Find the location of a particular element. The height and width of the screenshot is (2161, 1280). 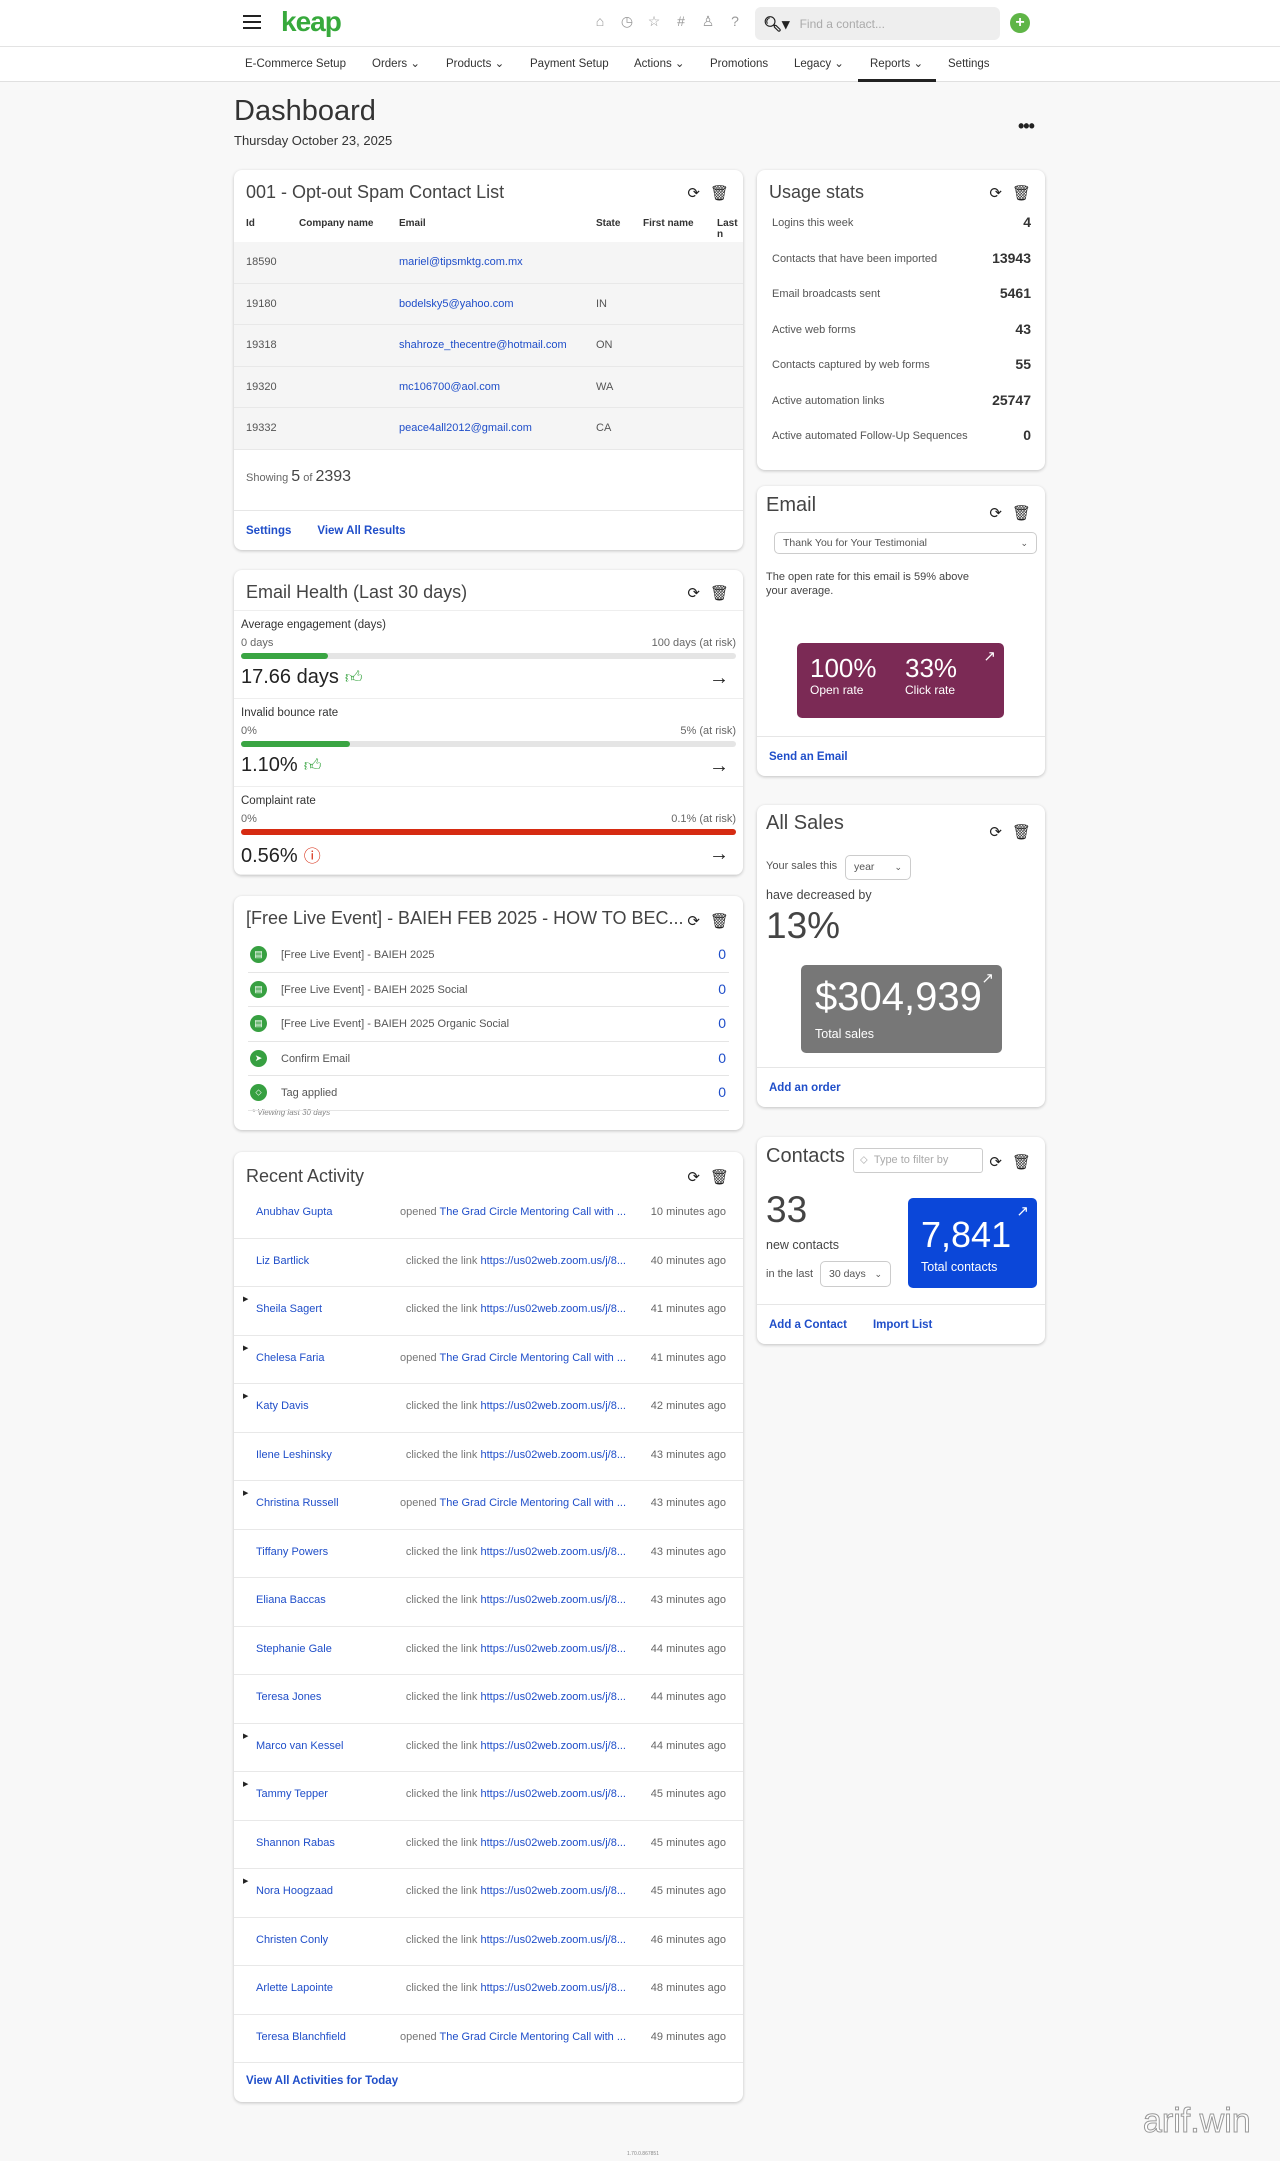

contact-name-link: Katy Davis is located at coordinates (282, 1406).